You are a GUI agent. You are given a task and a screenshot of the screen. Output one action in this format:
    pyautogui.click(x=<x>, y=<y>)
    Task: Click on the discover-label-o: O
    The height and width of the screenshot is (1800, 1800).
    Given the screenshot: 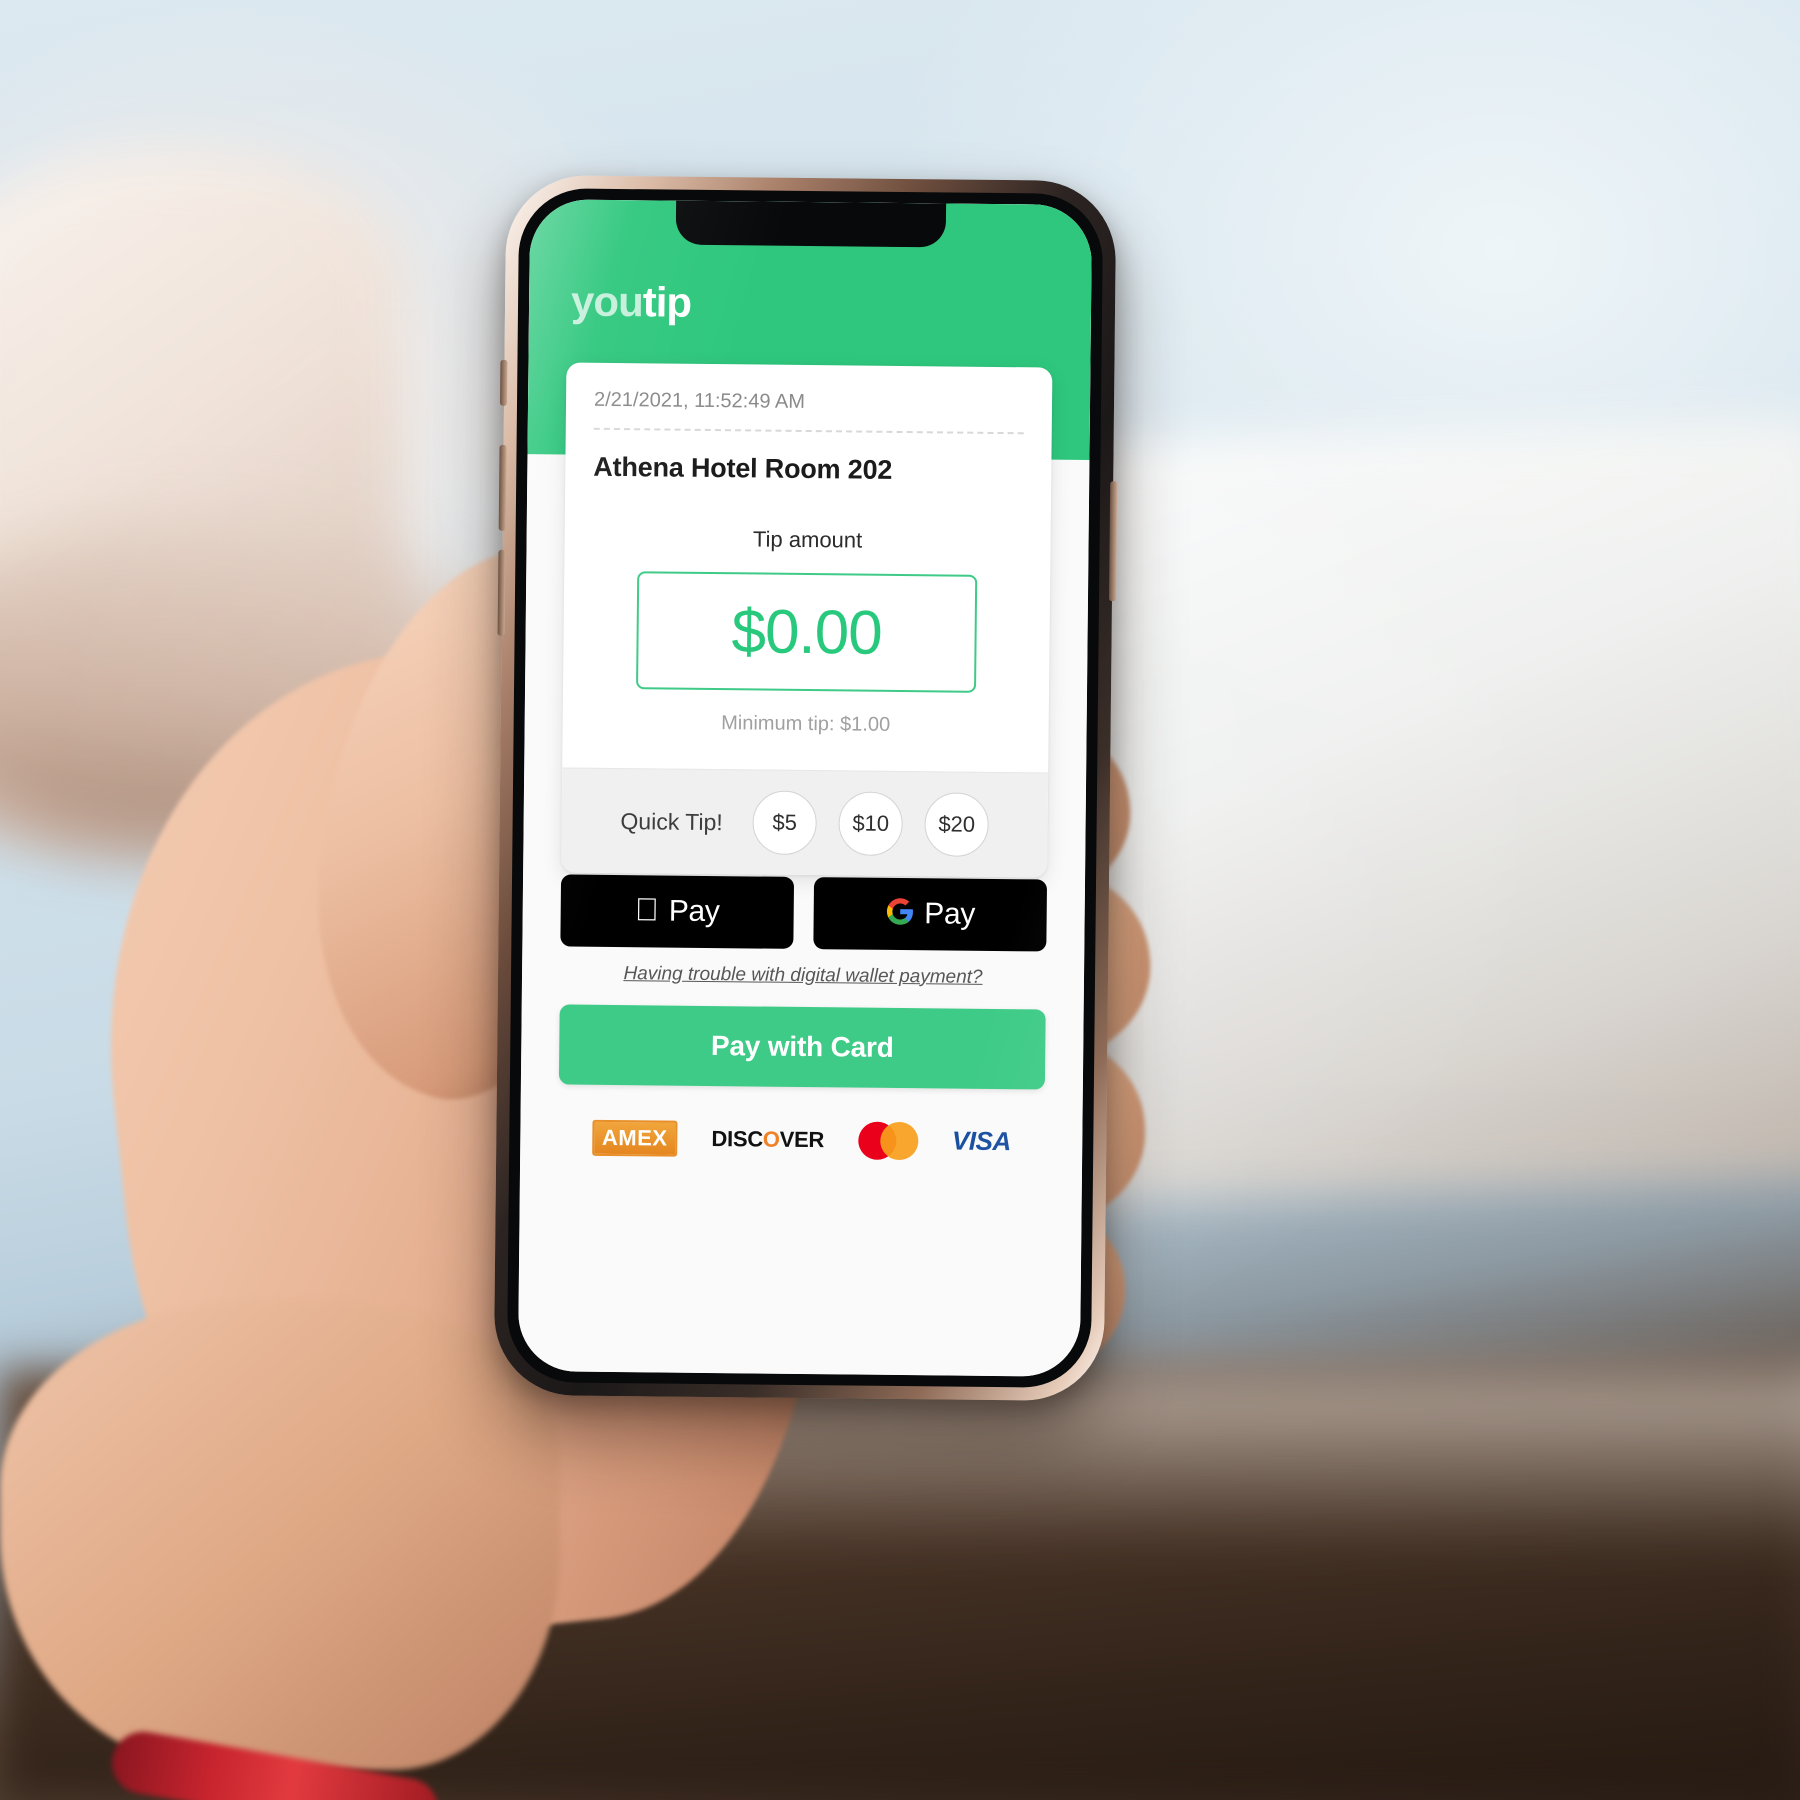 What is the action you would take?
    pyautogui.click(x=771, y=1139)
    